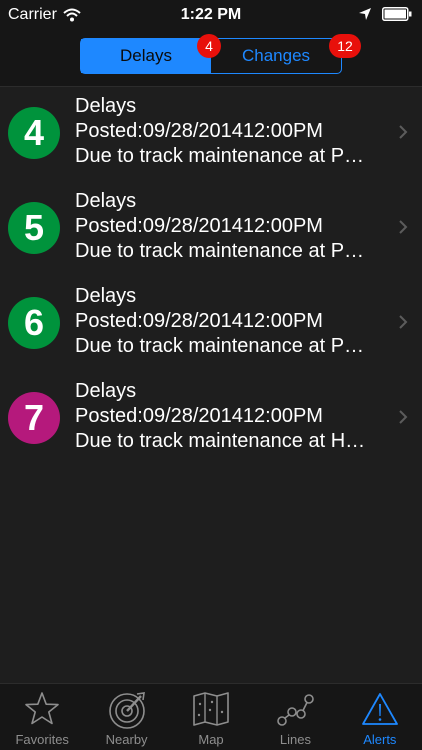  I want to click on radar-icon, so click(126, 710).